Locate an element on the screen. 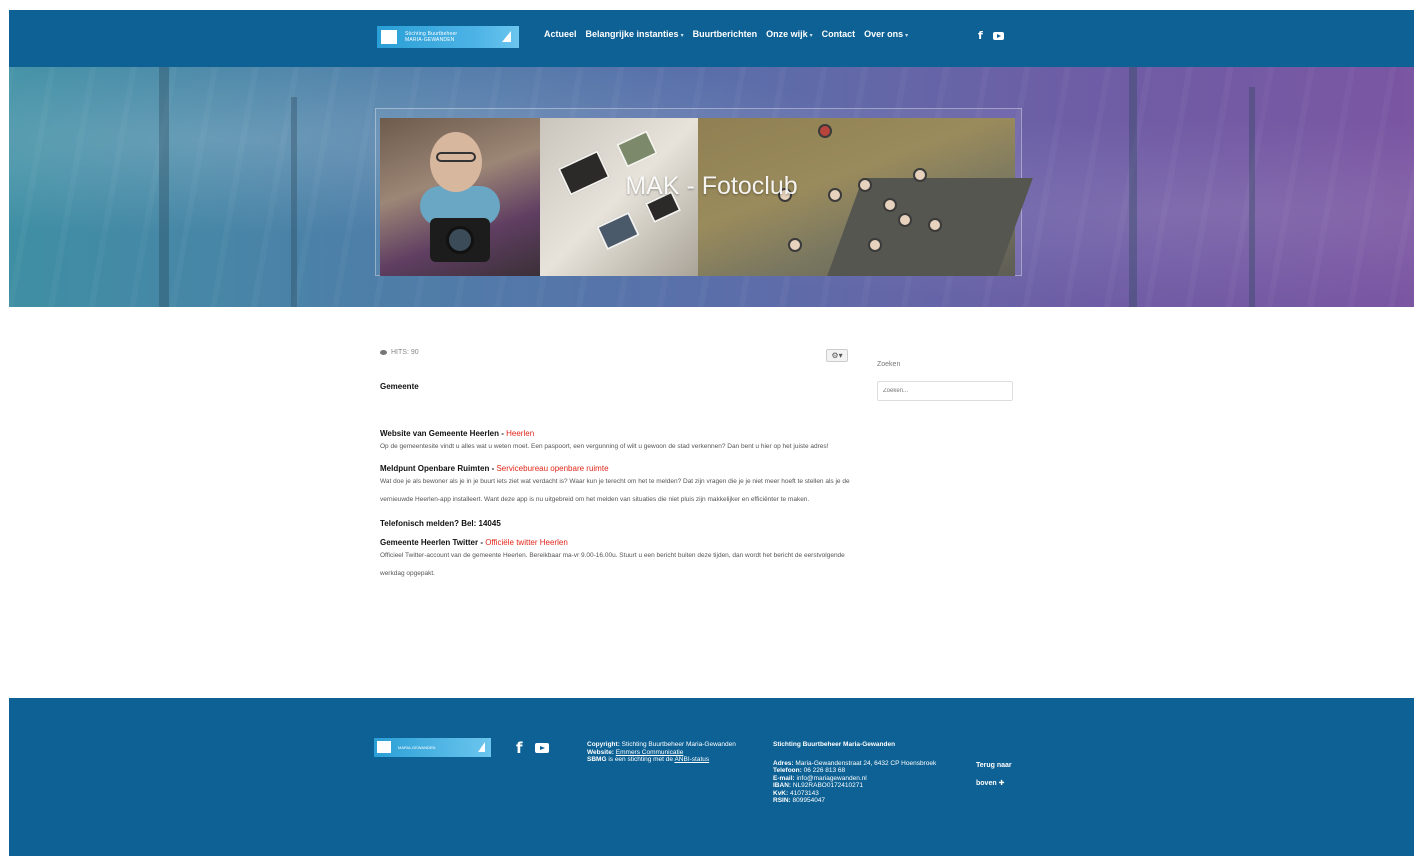 This screenshot has height=856, width=1419. back-to-top-line1: Terug naar is located at coordinates (994, 765).